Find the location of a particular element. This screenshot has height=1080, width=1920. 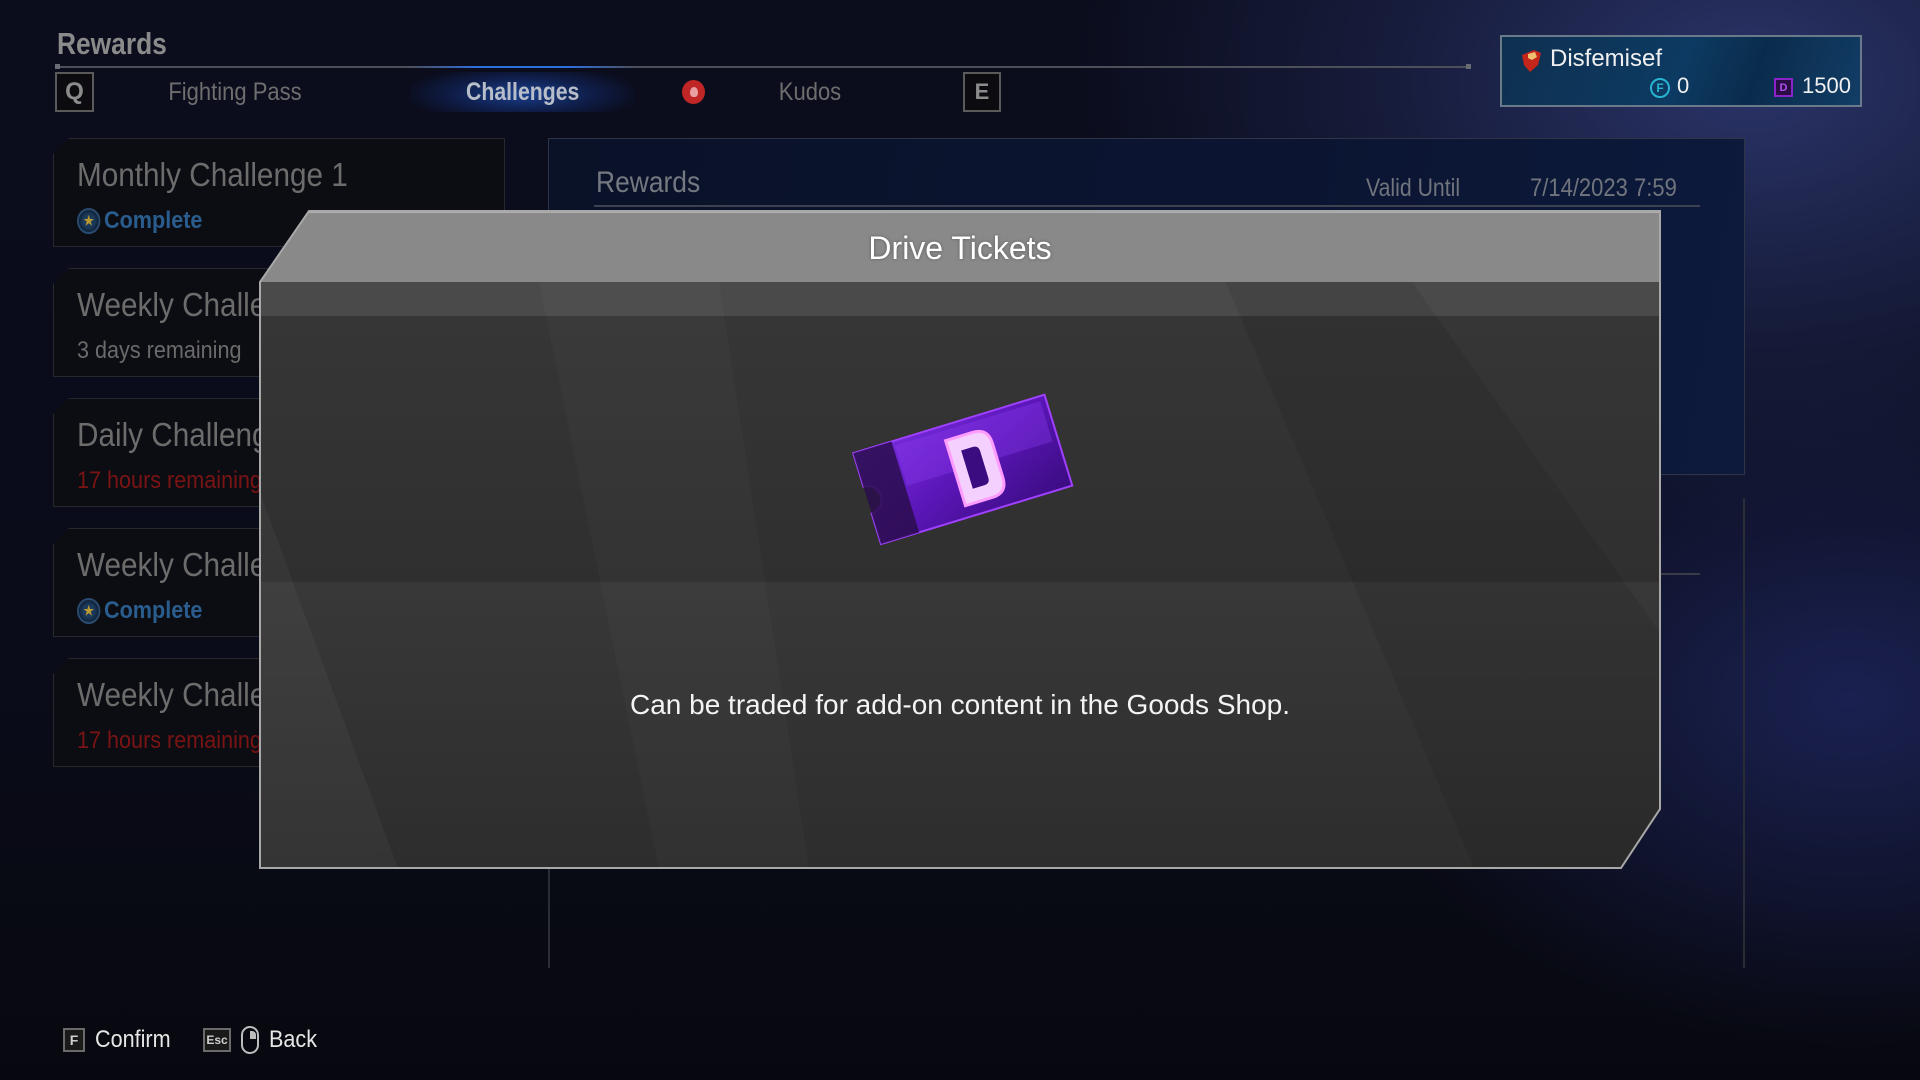

mouse-right-click-icon is located at coordinates (250, 1040).